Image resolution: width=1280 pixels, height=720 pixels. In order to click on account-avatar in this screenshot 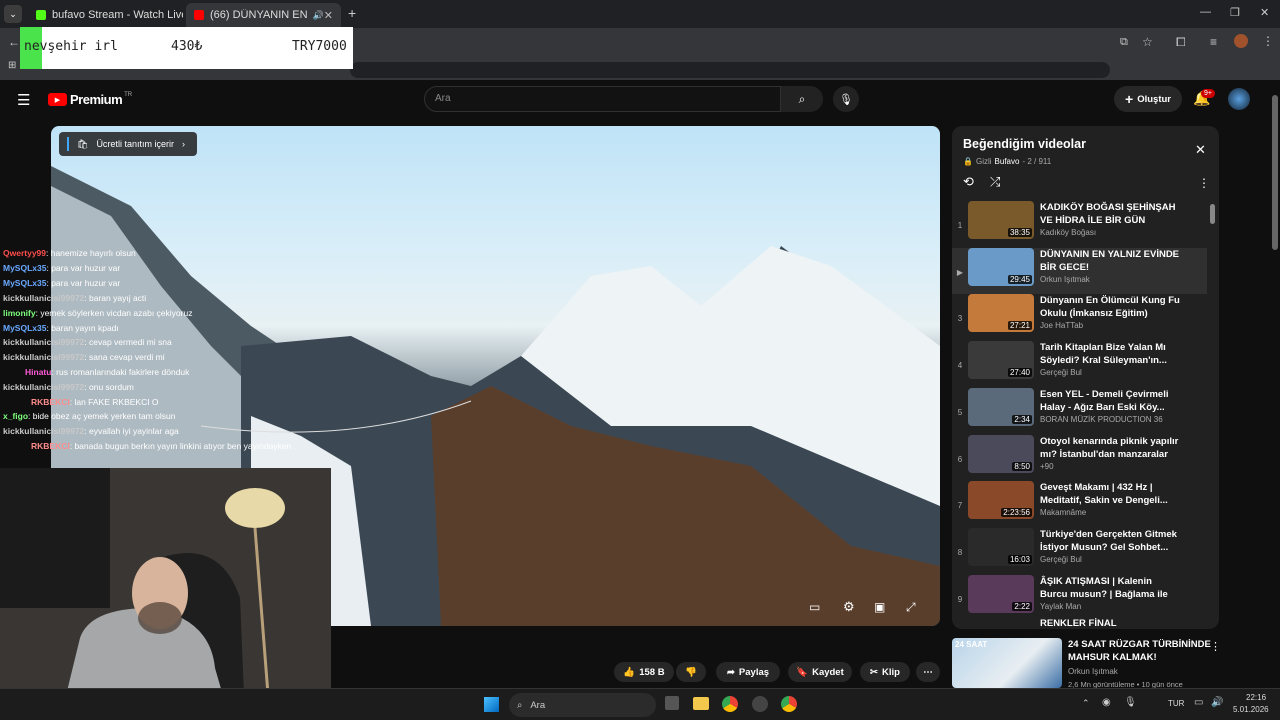, I will do `click(1239, 99)`.